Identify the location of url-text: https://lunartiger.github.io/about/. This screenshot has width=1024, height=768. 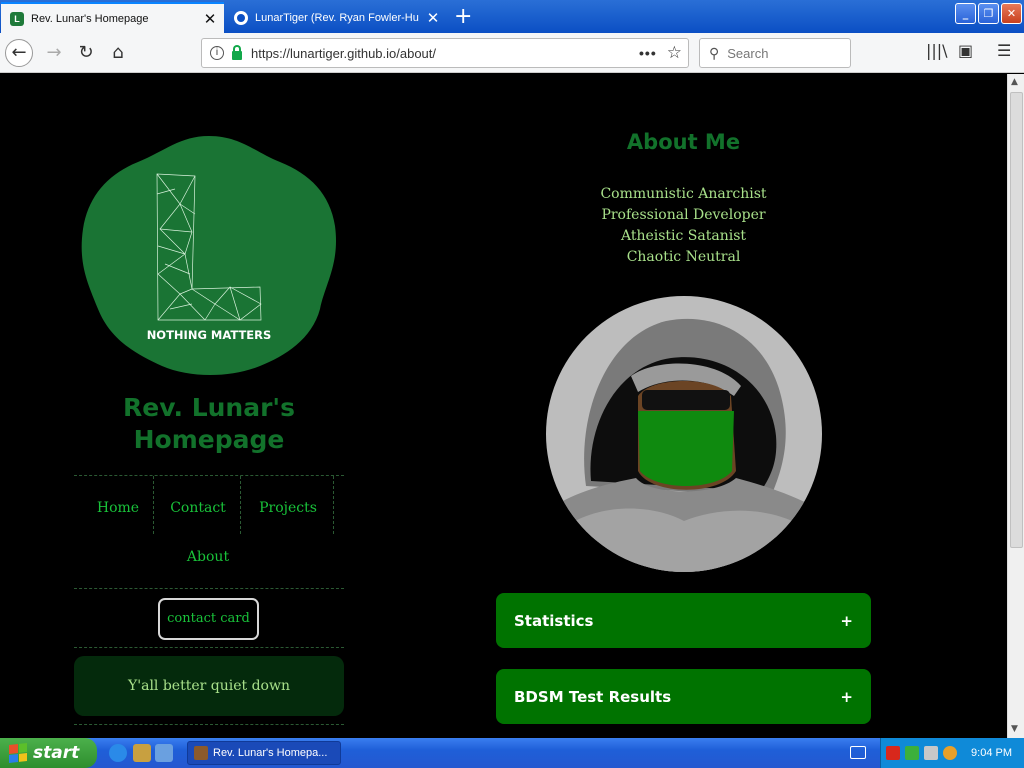
(445, 53).